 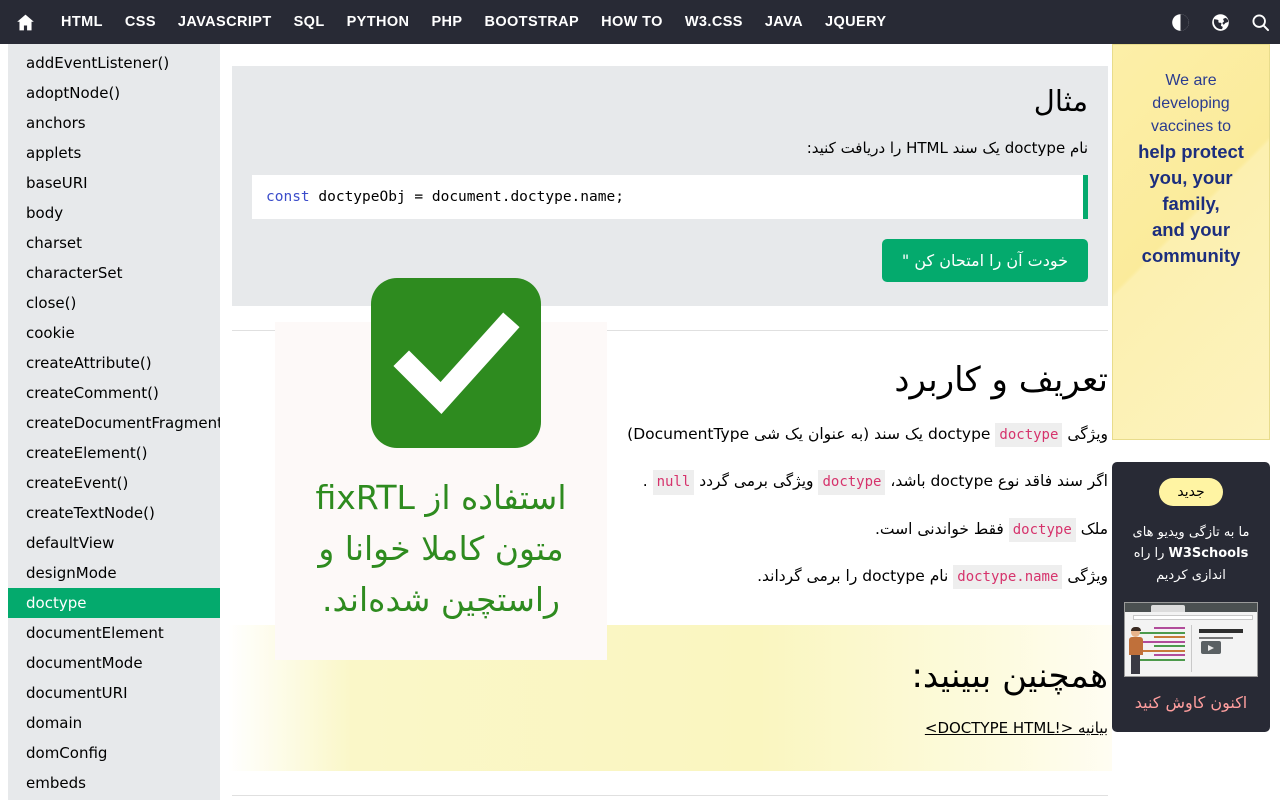 What do you see at coordinates (25, 22) in the screenshot?
I see `home-icon` at bounding box center [25, 22].